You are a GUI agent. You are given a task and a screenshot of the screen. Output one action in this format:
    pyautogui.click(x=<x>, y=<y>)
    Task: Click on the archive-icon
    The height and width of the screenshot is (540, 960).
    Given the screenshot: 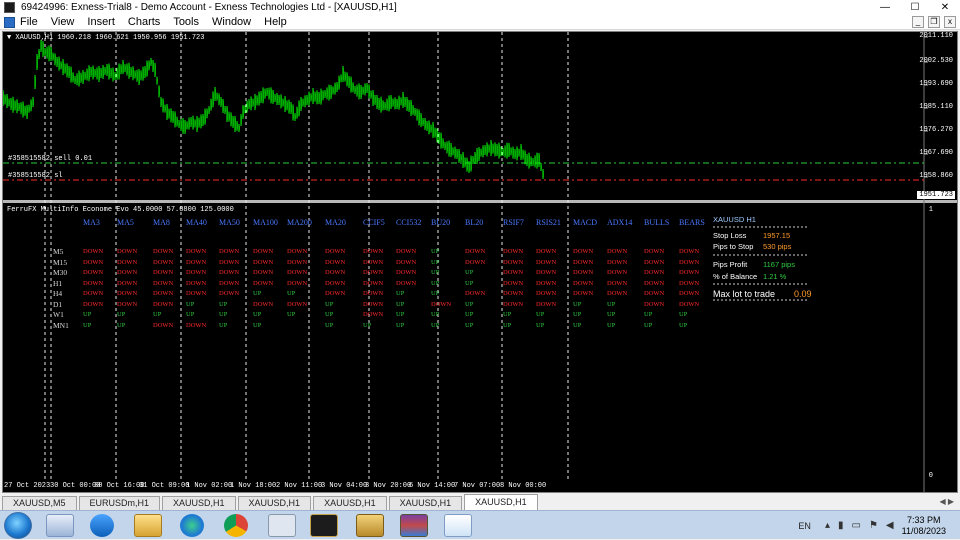 What is the action you would take?
    pyautogui.click(x=414, y=525)
    